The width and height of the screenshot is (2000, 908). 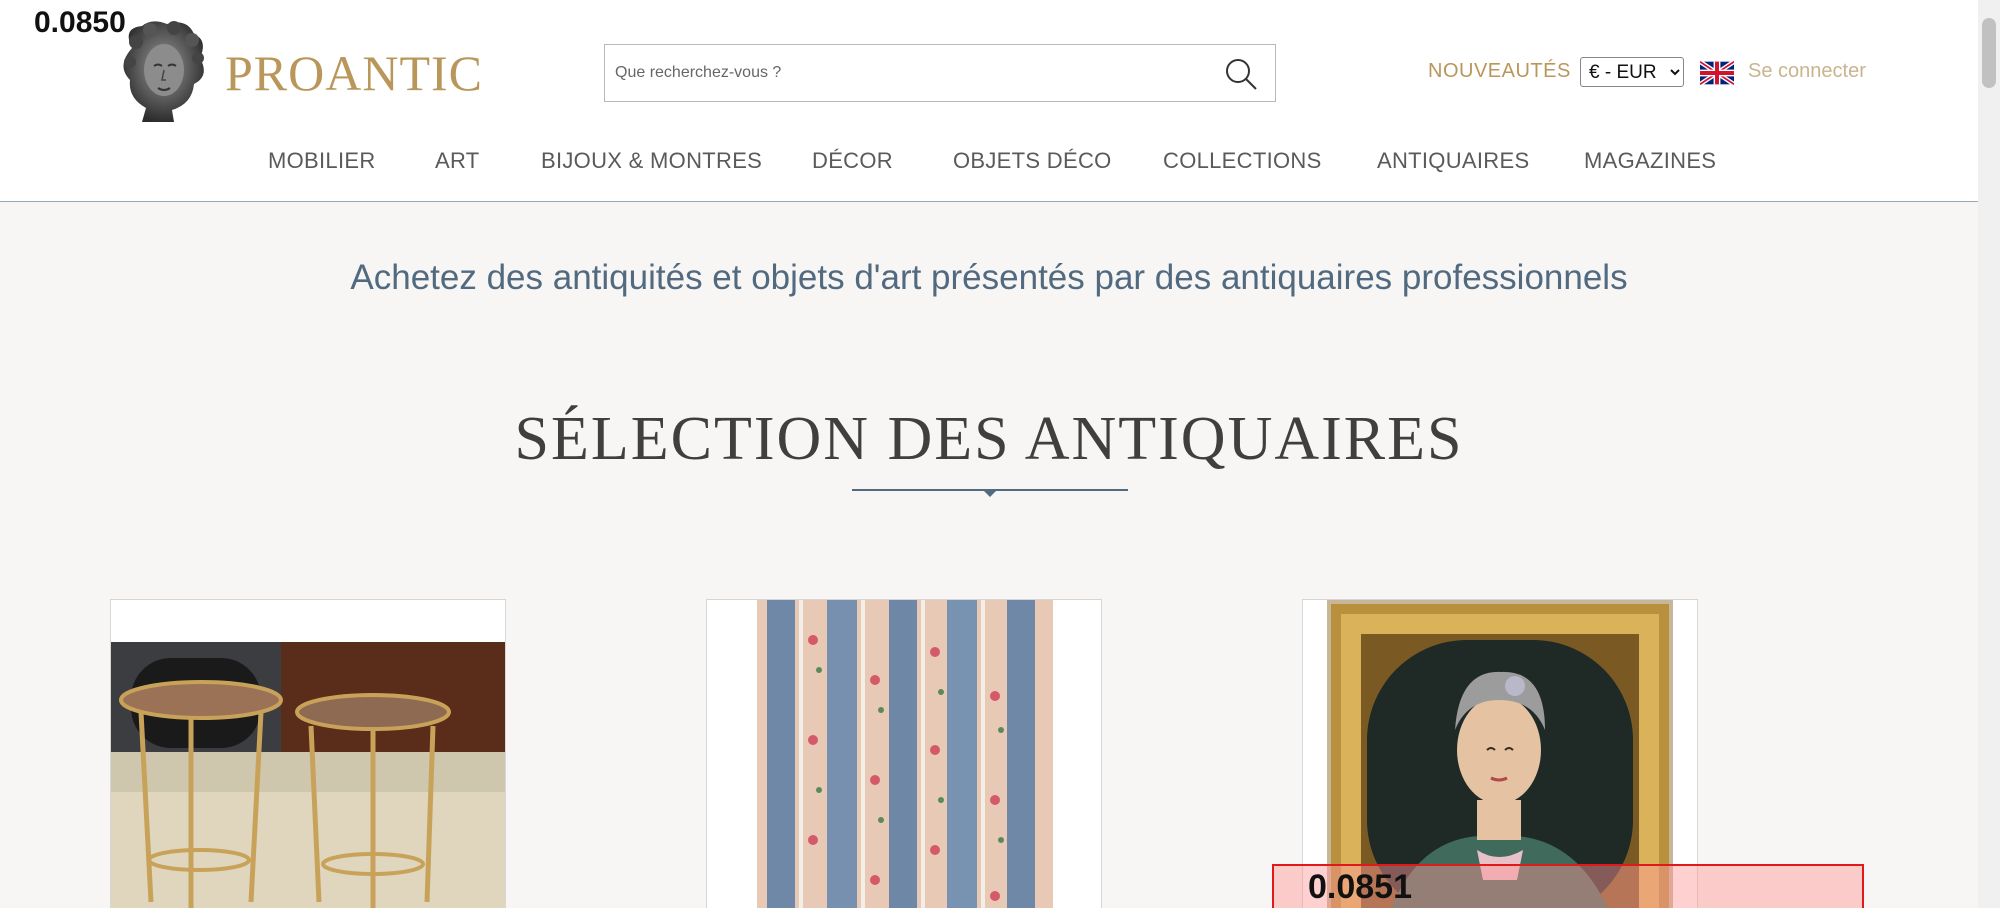 I want to click on section-title: SÉLECTION DES ANTIQUAIRES, so click(x=989, y=439).